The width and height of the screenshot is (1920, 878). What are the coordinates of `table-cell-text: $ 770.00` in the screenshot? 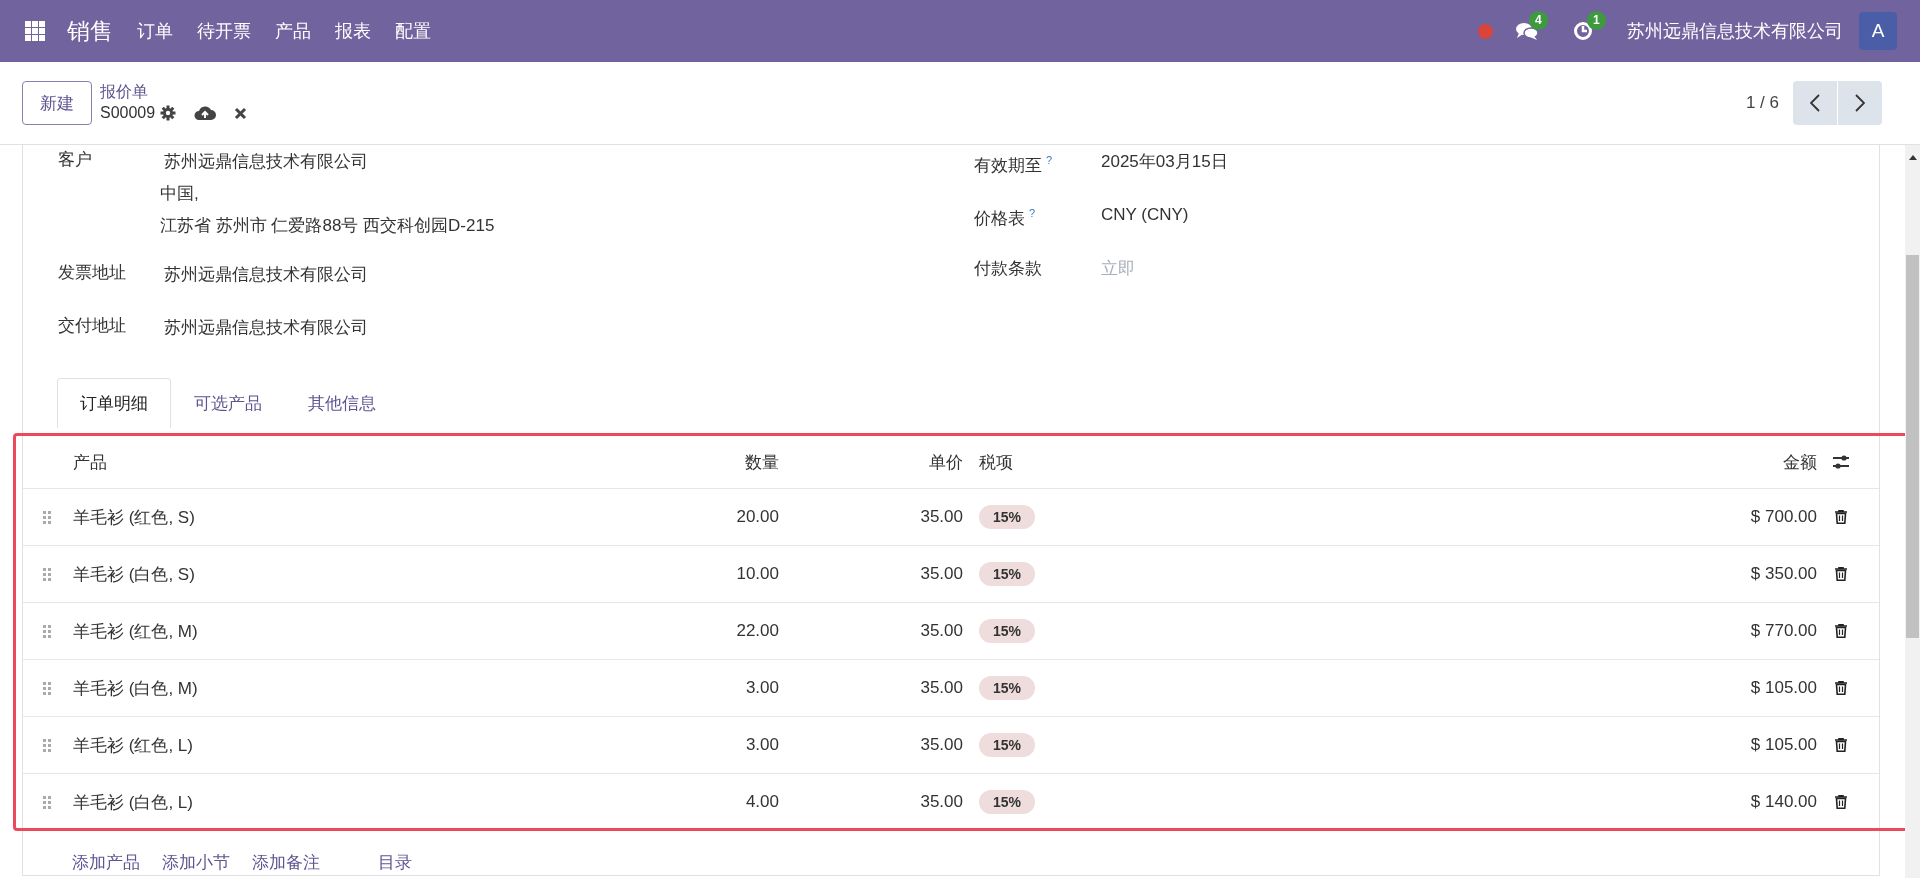 It's located at (1783, 631).